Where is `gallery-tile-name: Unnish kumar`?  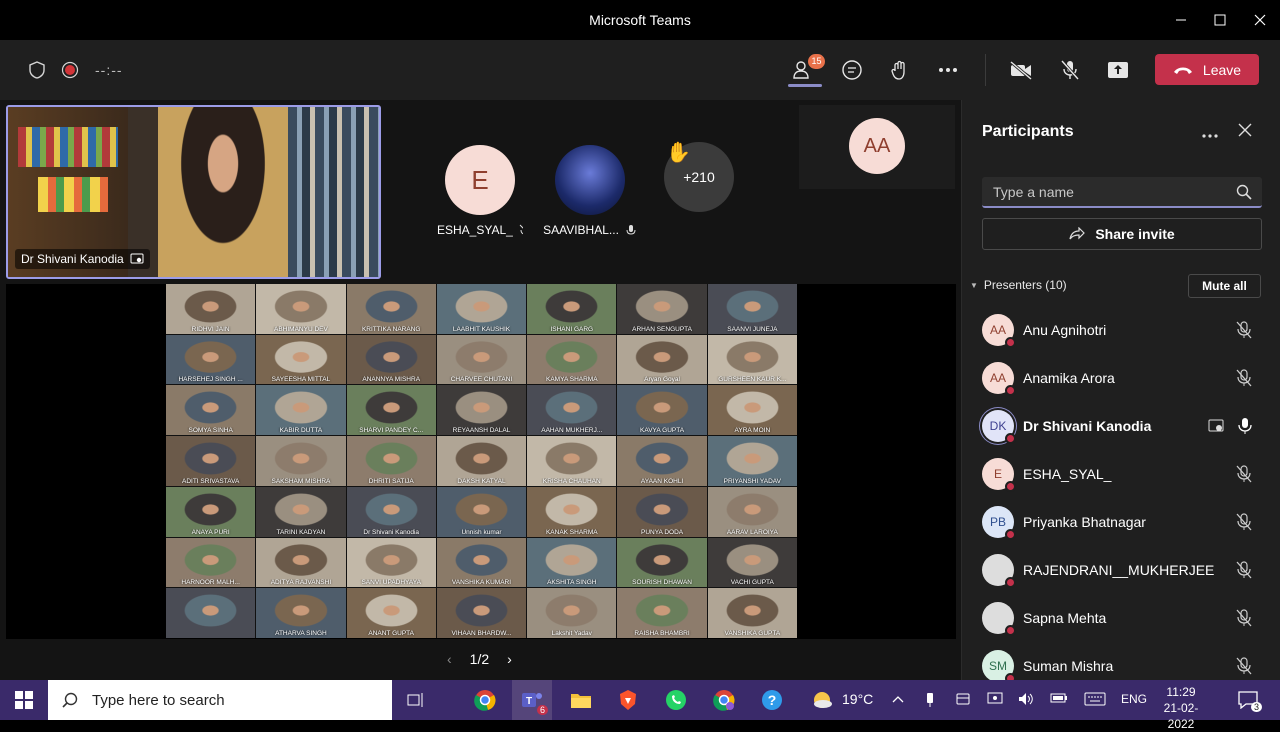
gallery-tile-name: Unnish kumar is located at coordinates (481, 532).